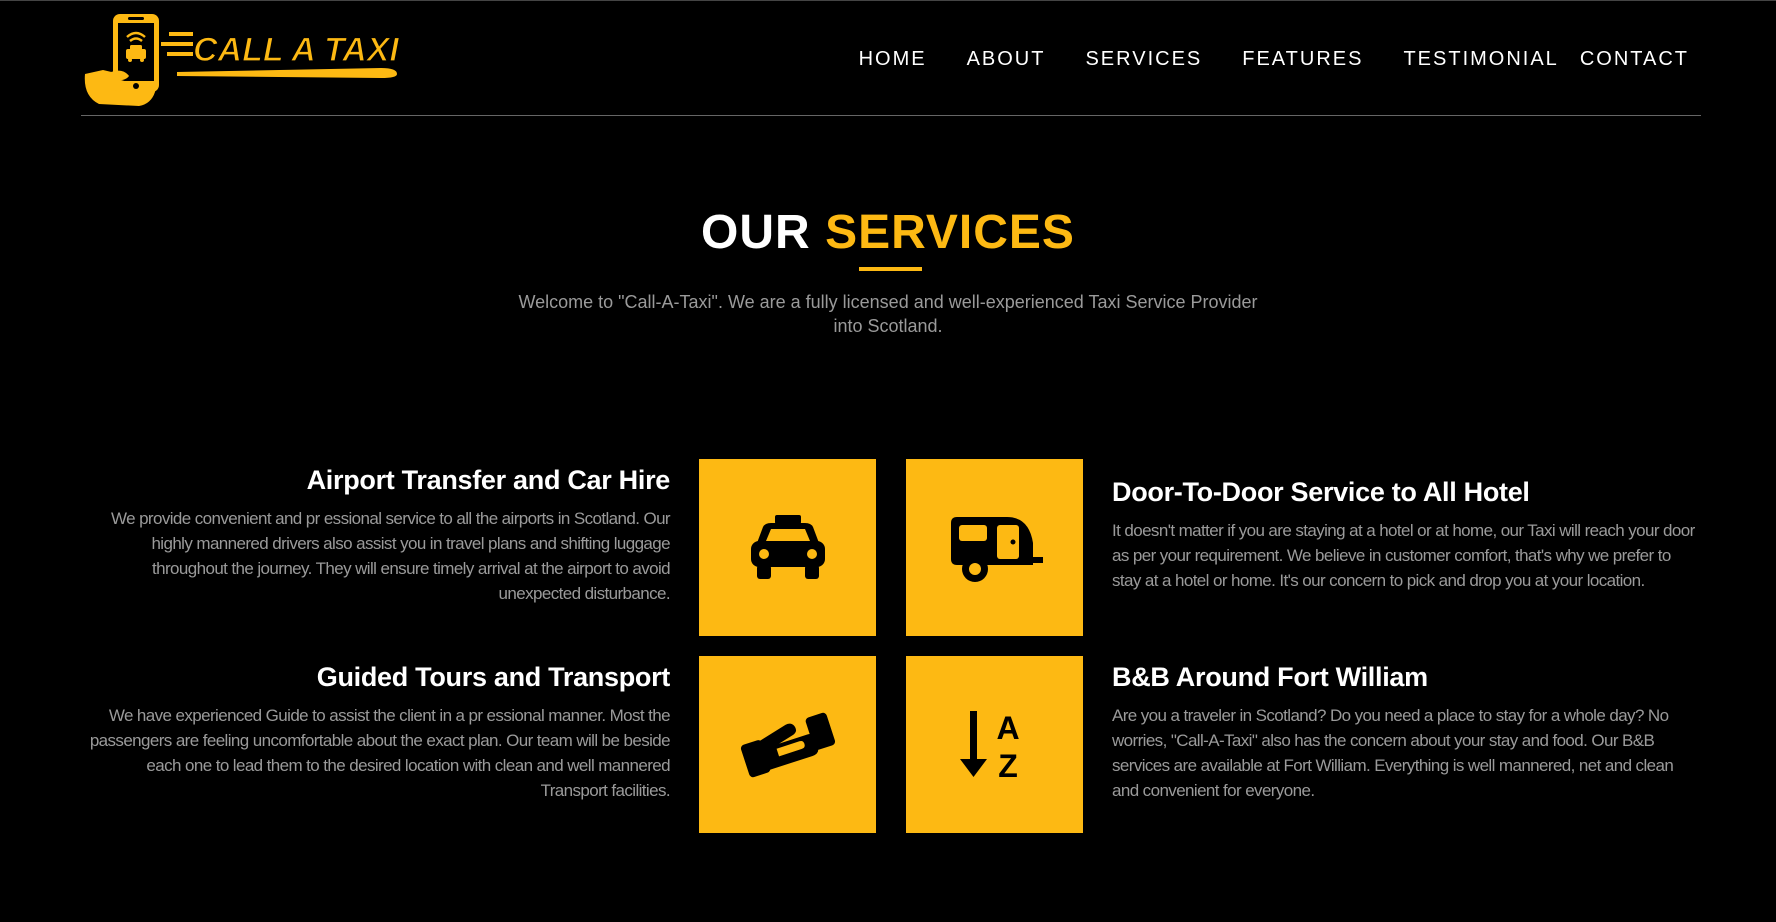 The width and height of the screenshot is (1776, 922). What do you see at coordinates (1008, 764) in the screenshot?
I see `sort-letter-z: Z` at bounding box center [1008, 764].